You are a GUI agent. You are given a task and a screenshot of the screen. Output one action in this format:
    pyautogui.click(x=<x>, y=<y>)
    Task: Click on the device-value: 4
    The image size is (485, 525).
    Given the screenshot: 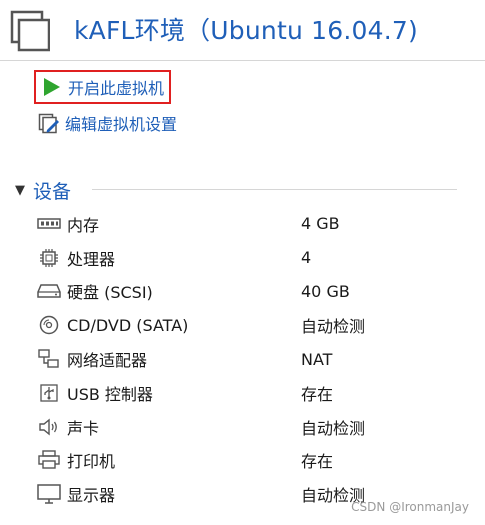 What is the action you would take?
    pyautogui.click(x=306, y=258)
    